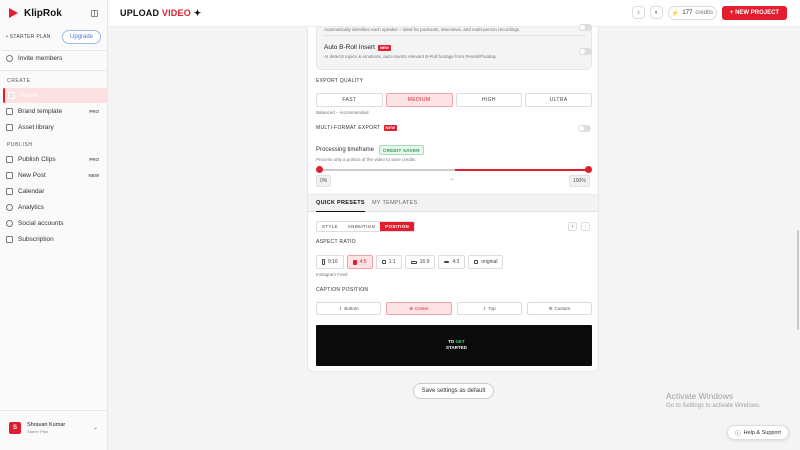 This screenshot has height=450, width=800. Describe the element at coordinates (340, 206) in the screenshot. I see `tab-quick-presets: QUICK PRESETS` at that location.